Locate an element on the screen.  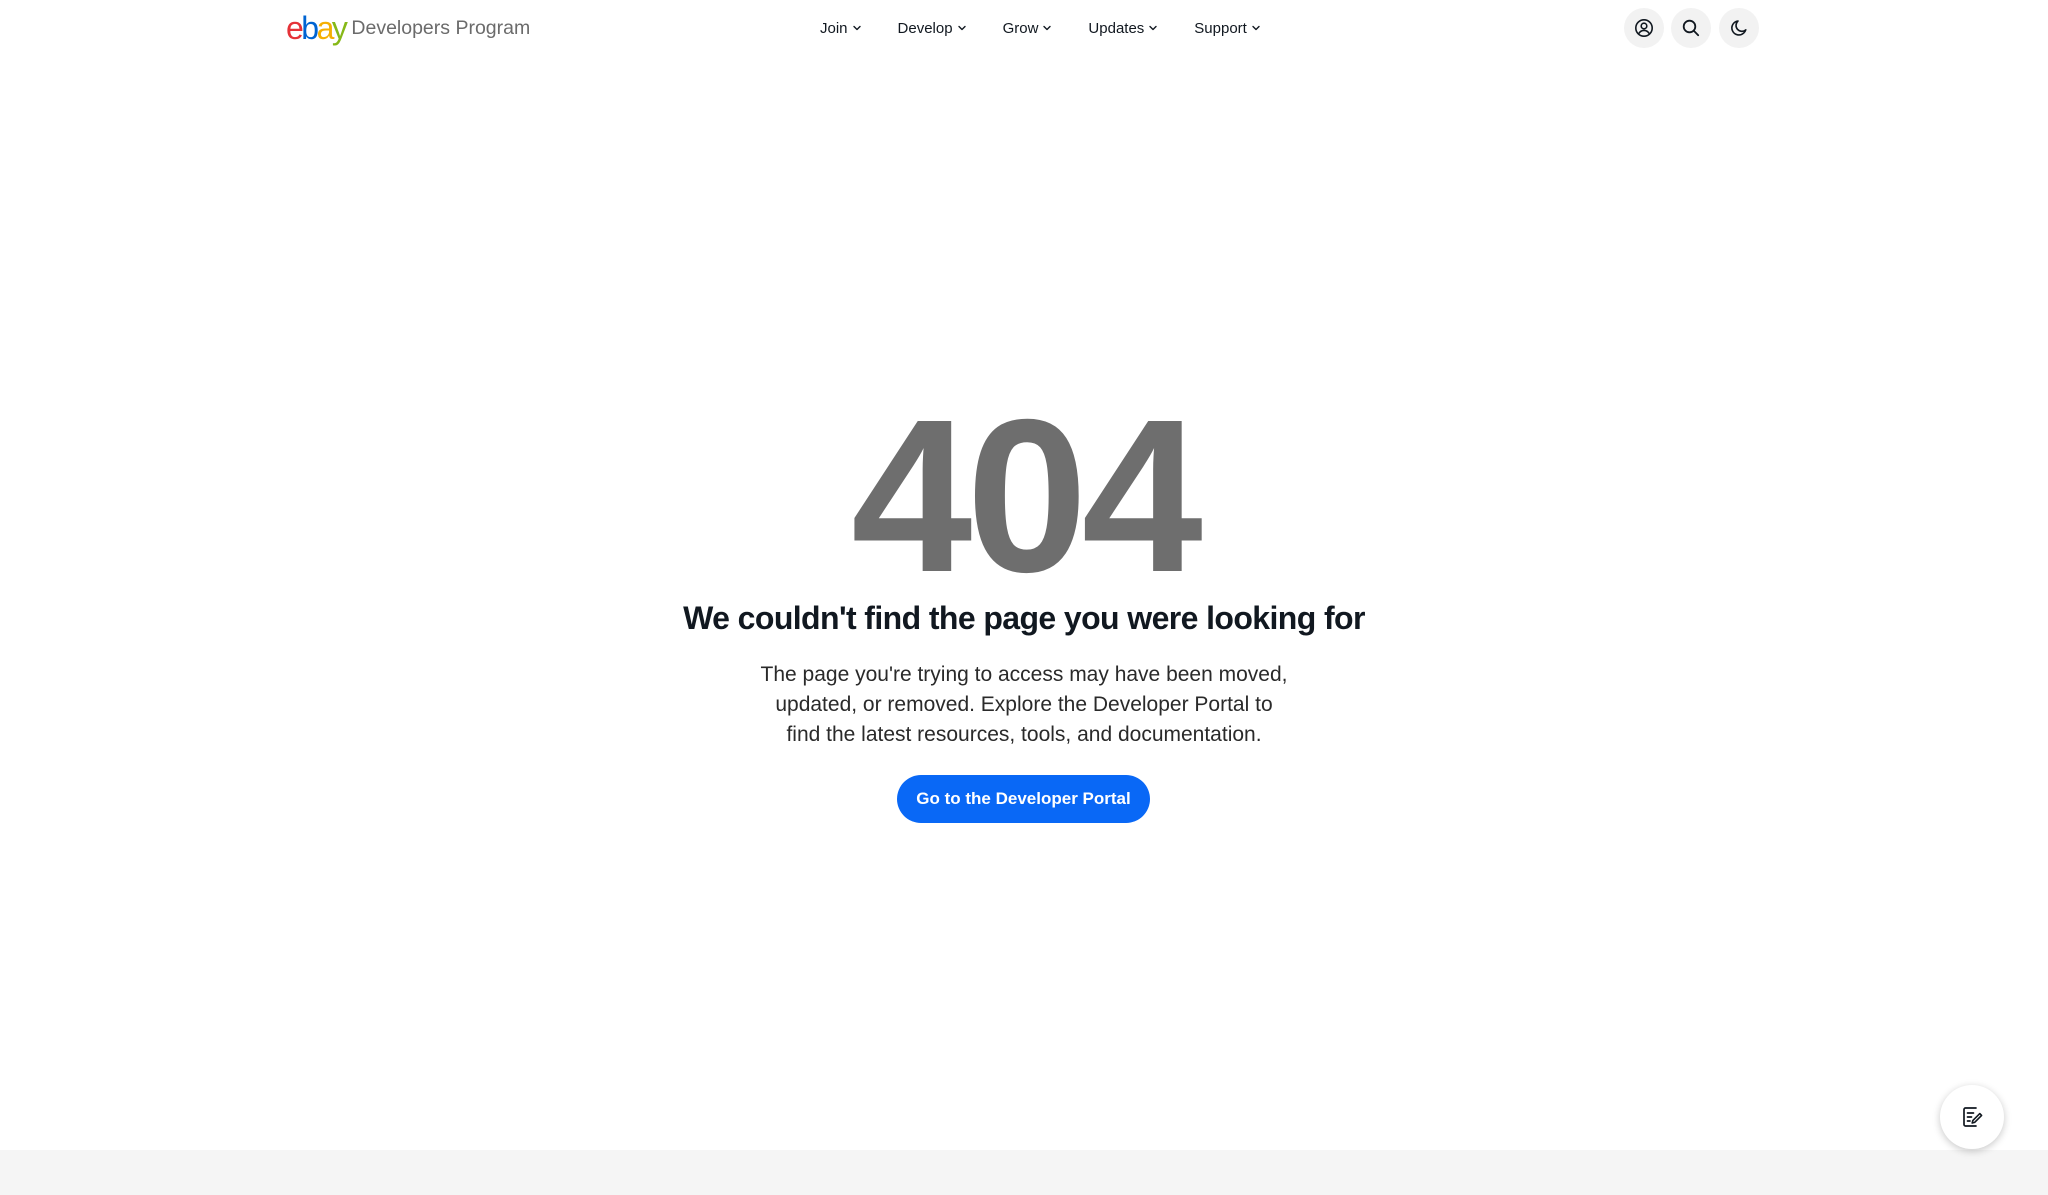
brand-logo-link: e b a y Developers Program is located at coordinates (408, 28).